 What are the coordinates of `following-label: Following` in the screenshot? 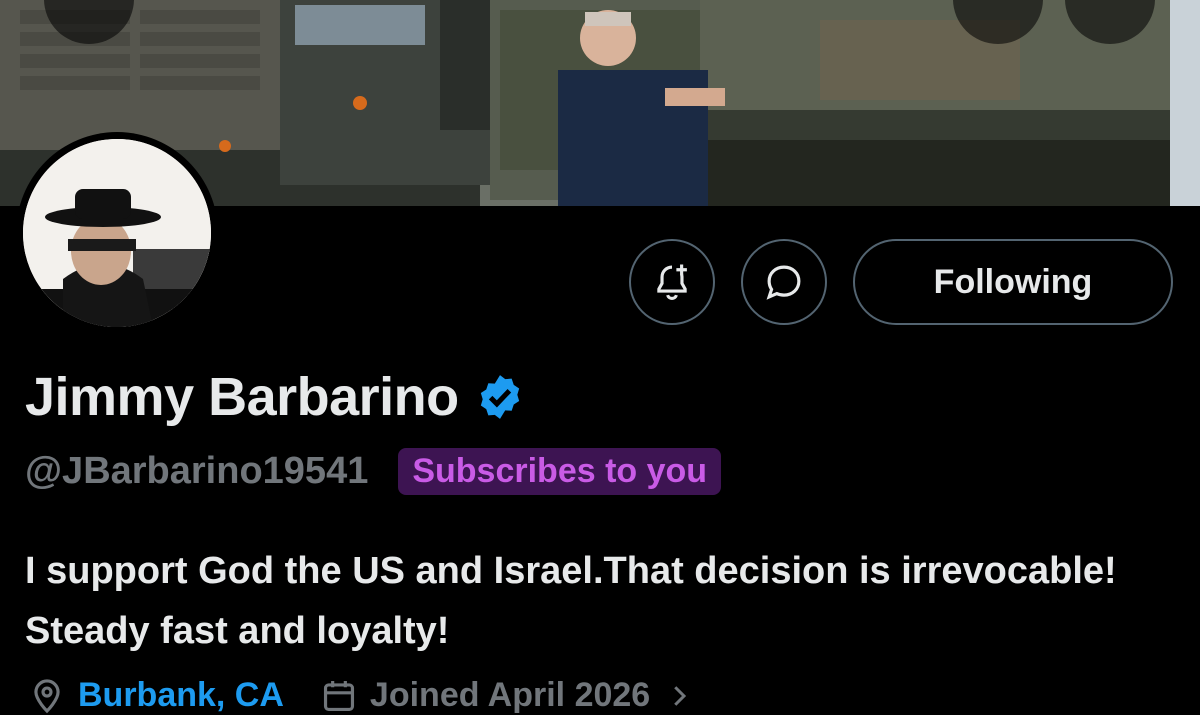 It's located at (1013, 281).